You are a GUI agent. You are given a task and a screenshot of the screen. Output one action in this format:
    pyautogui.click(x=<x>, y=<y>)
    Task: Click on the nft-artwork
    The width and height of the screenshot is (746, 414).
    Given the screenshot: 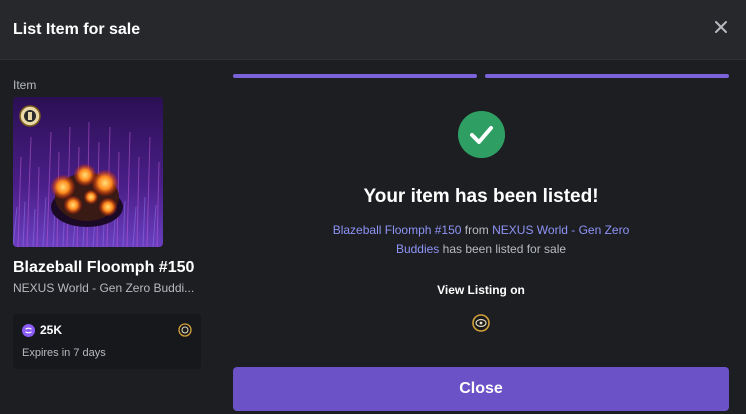 What is the action you would take?
    pyautogui.click(x=88, y=172)
    